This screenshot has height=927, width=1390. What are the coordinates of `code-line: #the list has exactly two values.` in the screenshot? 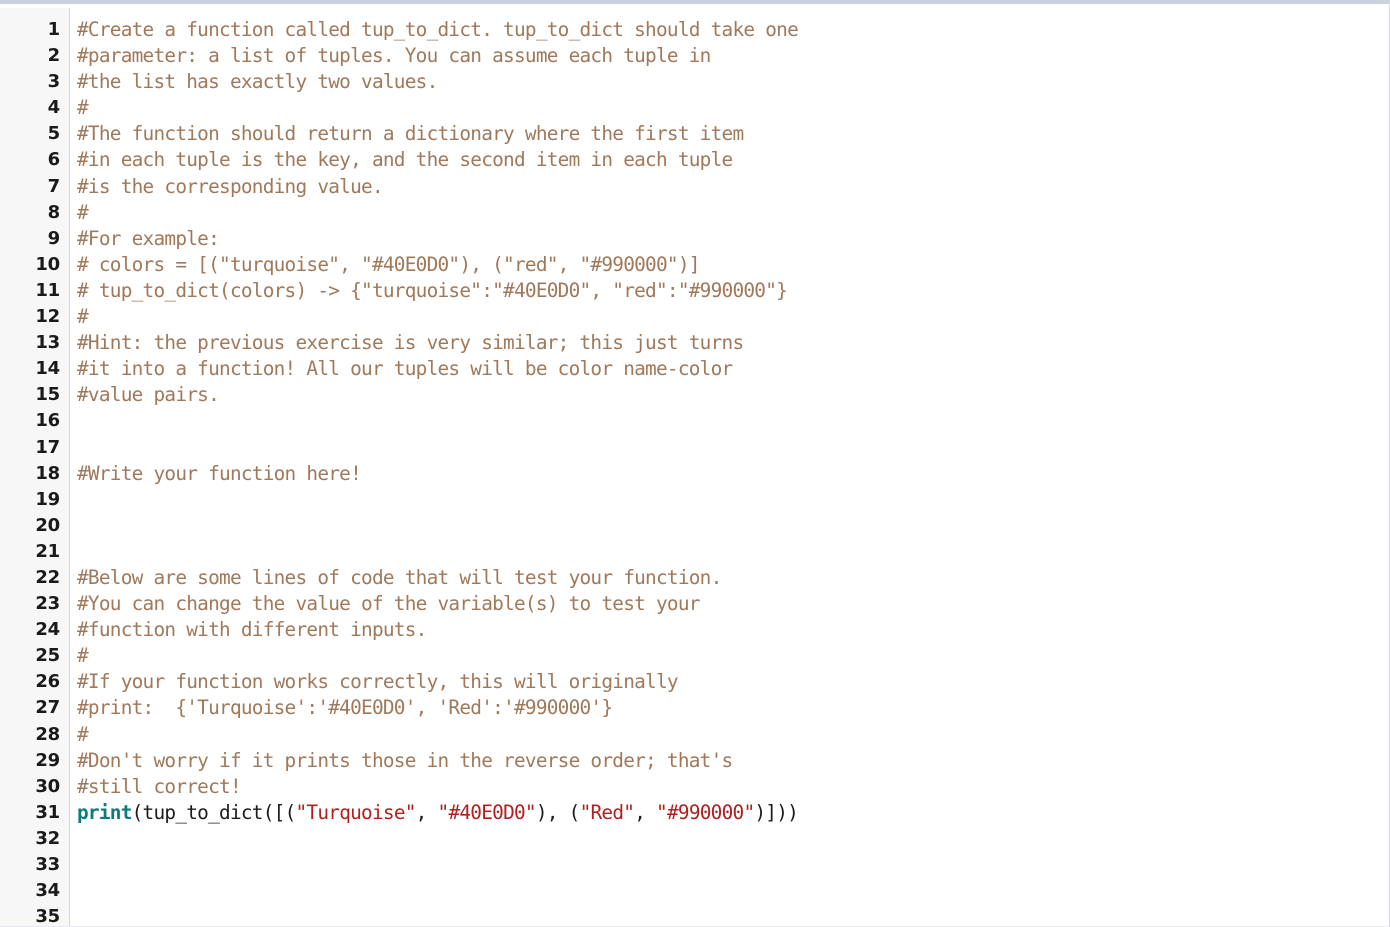 It's located at (733, 82).